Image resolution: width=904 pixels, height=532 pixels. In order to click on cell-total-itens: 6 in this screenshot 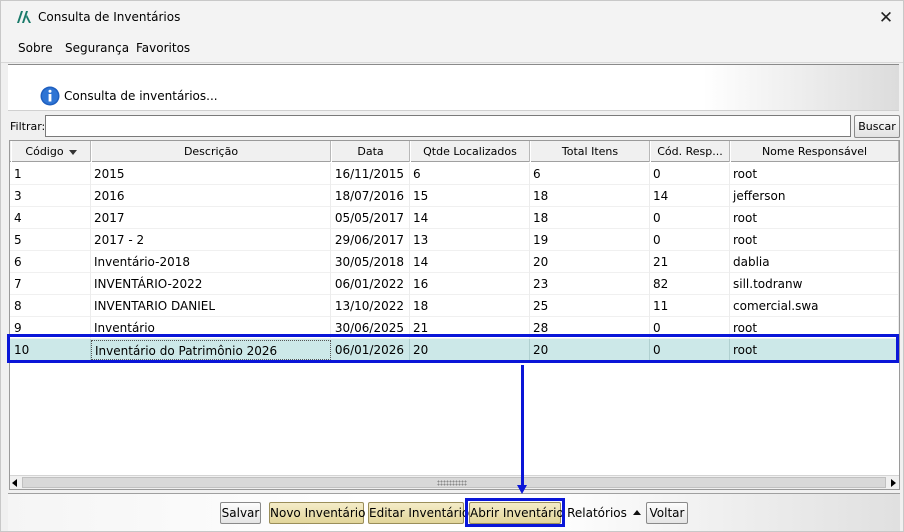, I will do `click(590, 174)`.